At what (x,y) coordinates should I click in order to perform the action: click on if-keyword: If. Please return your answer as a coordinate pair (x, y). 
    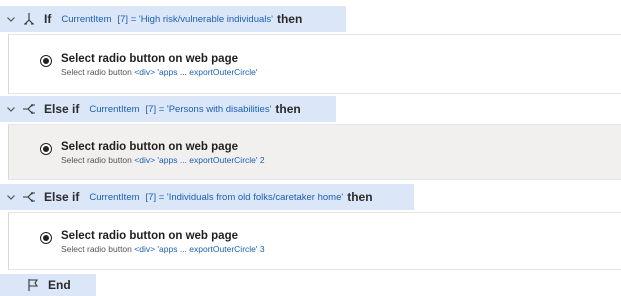
    Looking at the image, I should click on (48, 19).